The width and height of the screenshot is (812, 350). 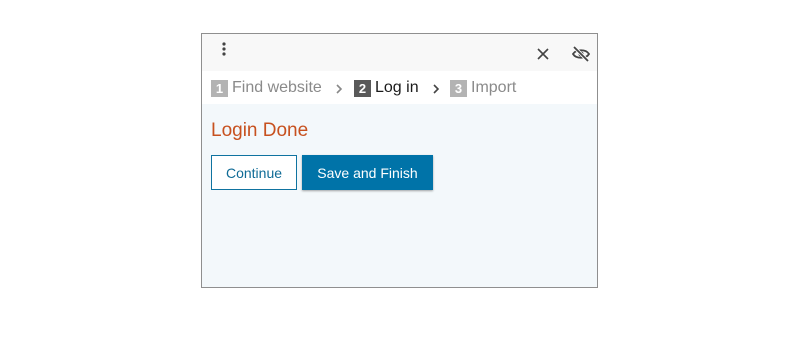 What do you see at coordinates (362, 88) in the screenshot?
I see `step-number-badge: 2` at bounding box center [362, 88].